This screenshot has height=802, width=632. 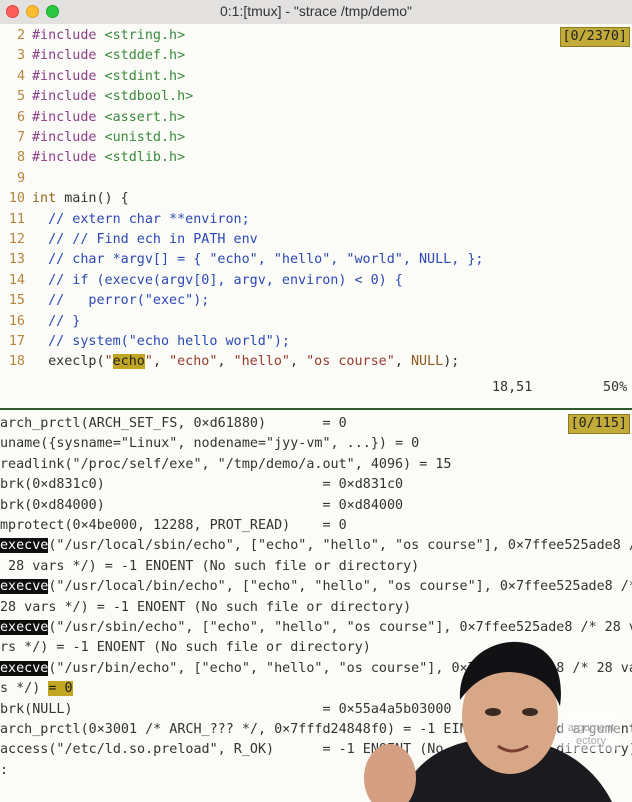 What do you see at coordinates (615, 387) in the screenshot?
I see `scroll-percent: 50%` at bounding box center [615, 387].